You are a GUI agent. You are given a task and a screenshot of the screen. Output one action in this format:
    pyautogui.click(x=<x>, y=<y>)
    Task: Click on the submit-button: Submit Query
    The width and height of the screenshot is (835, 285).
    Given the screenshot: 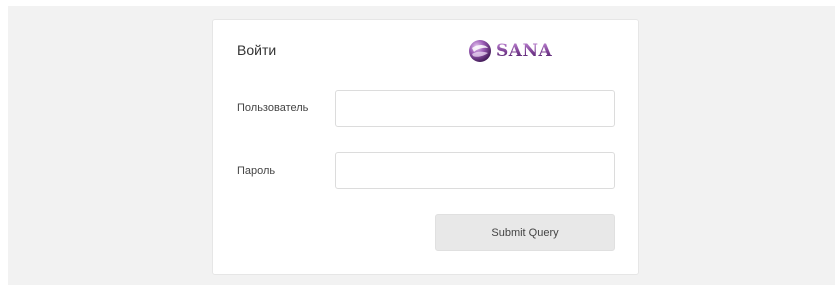 What is the action you would take?
    pyautogui.click(x=525, y=232)
    